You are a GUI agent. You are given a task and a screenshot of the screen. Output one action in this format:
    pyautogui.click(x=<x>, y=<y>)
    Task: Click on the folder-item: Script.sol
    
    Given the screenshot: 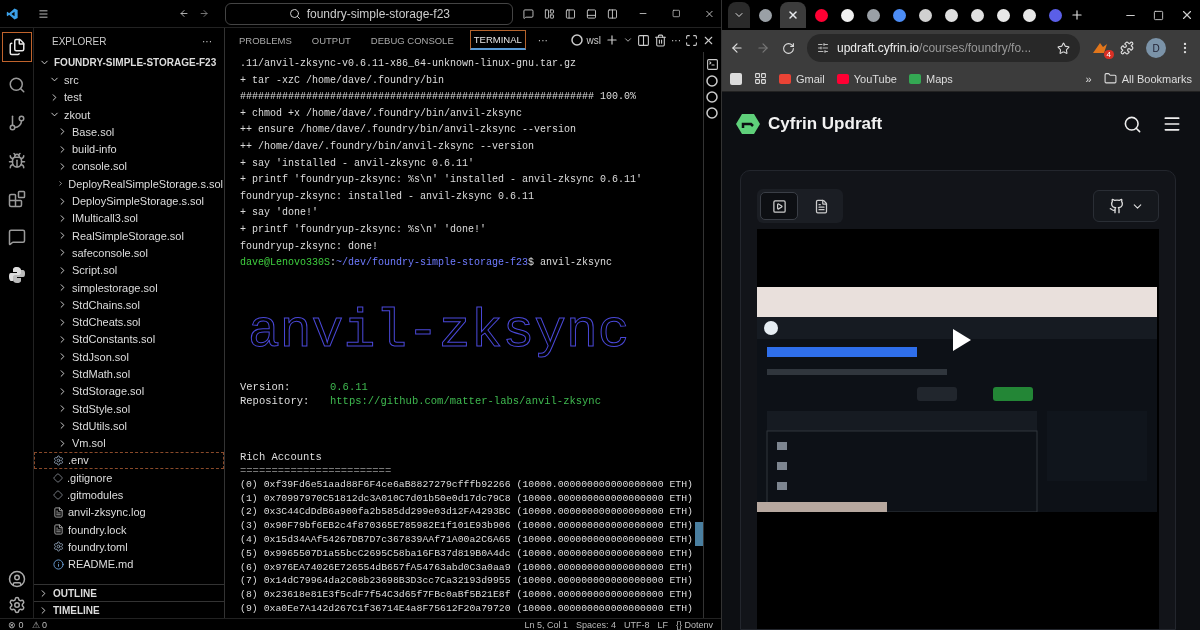 What is the action you would take?
    pyautogui.click(x=129, y=270)
    